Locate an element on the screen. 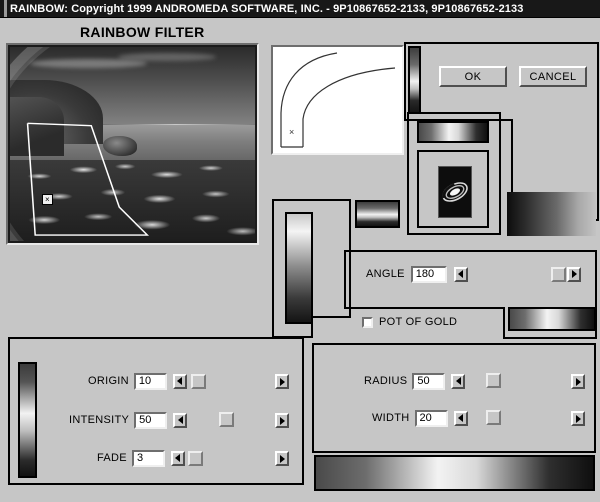  width-slider-thumb is located at coordinates (493, 417).